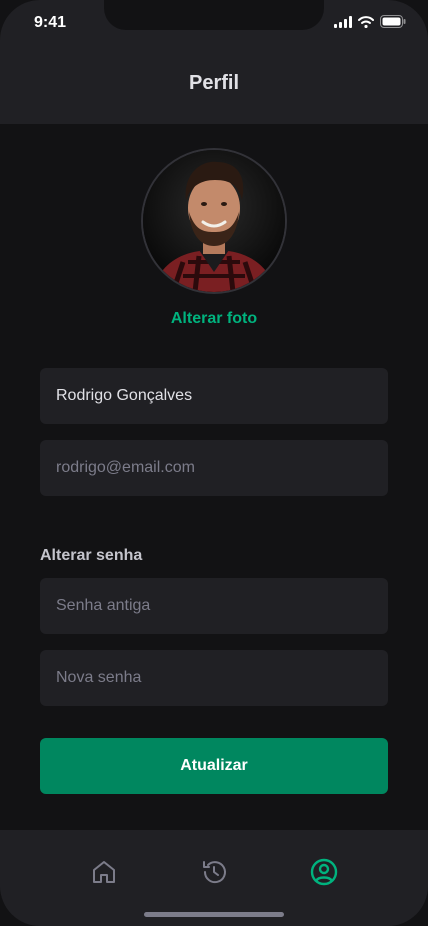 The image size is (428, 926). I want to click on tab-profile, so click(324, 872).